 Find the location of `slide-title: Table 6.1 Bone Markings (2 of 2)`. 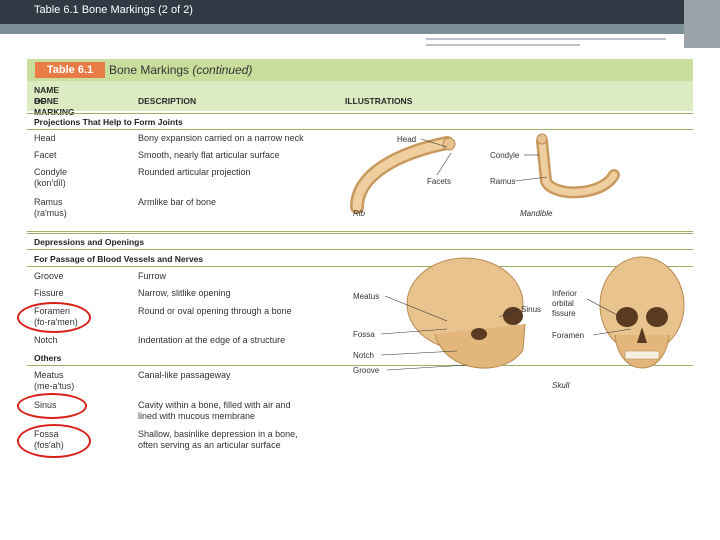

slide-title: Table 6.1 Bone Markings (2 of 2) is located at coordinates (113, 10).